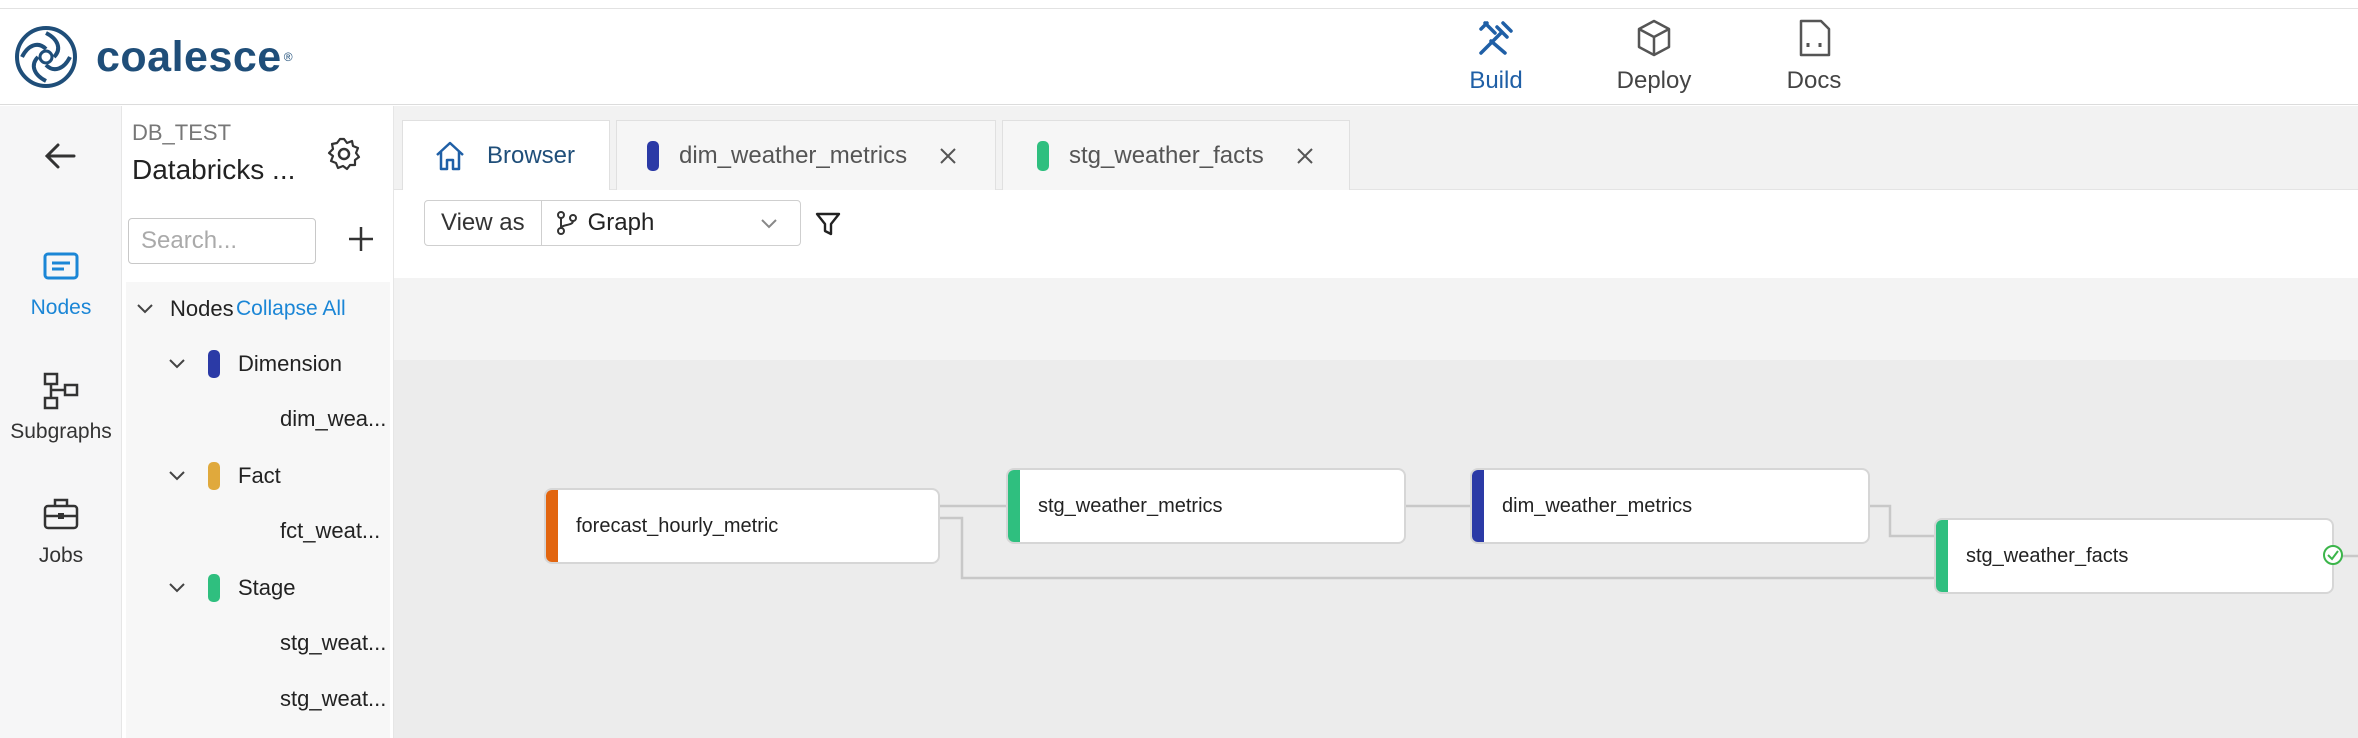  Describe the element at coordinates (61, 555) in the screenshot. I see `rail-item-jobs-label: Jobs` at that location.